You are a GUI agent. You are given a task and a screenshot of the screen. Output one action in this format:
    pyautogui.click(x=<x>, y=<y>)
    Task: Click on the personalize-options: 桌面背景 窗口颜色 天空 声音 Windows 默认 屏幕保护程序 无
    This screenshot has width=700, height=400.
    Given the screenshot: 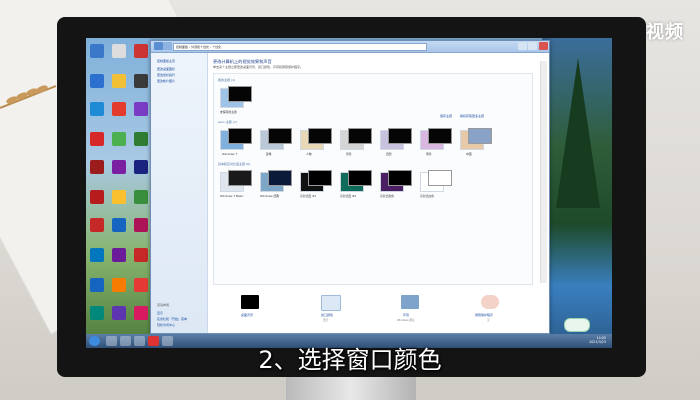 What is the action you would take?
    pyautogui.click(x=372, y=309)
    